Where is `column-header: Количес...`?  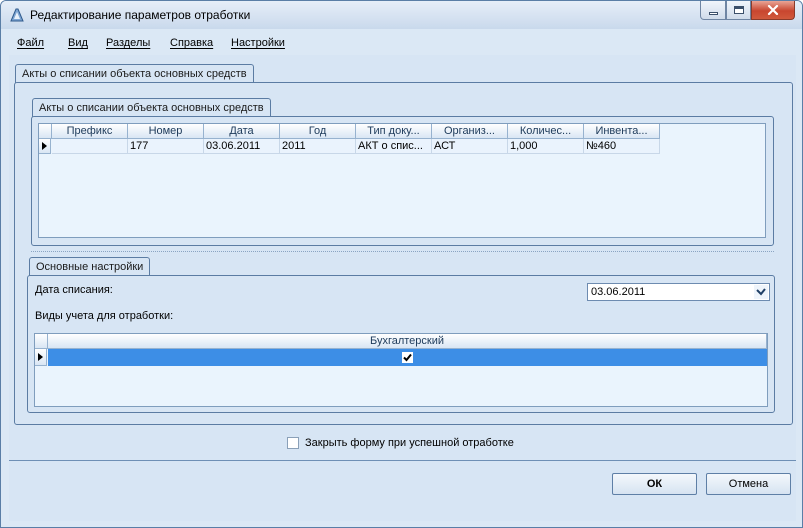 column-header: Количес... is located at coordinates (546, 131).